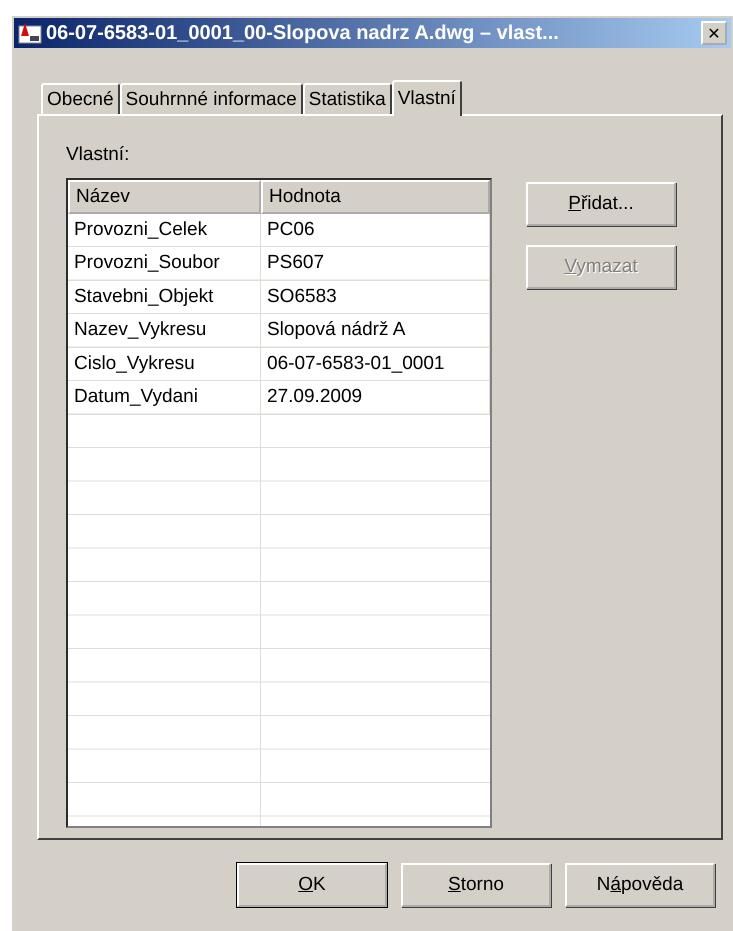 The height and width of the screenshot is (931, 733). What do you see at coordinates (30, 33) in the screenshot?
I see `app-icon` at bounding box center [30, 33].